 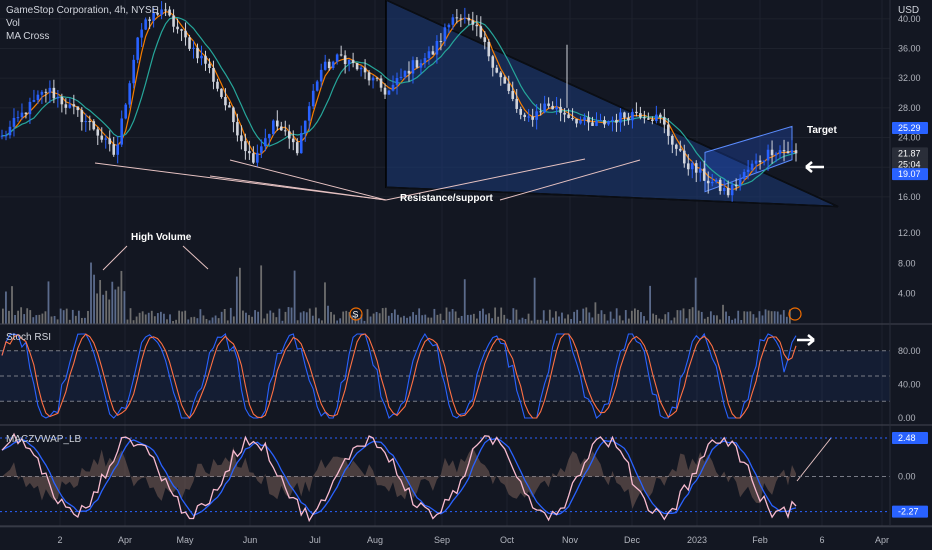 What do you see at coordinates (250, 540) in the screenshot?
I see `time-axis-tick: Jun` at bounding box center [250, 540].